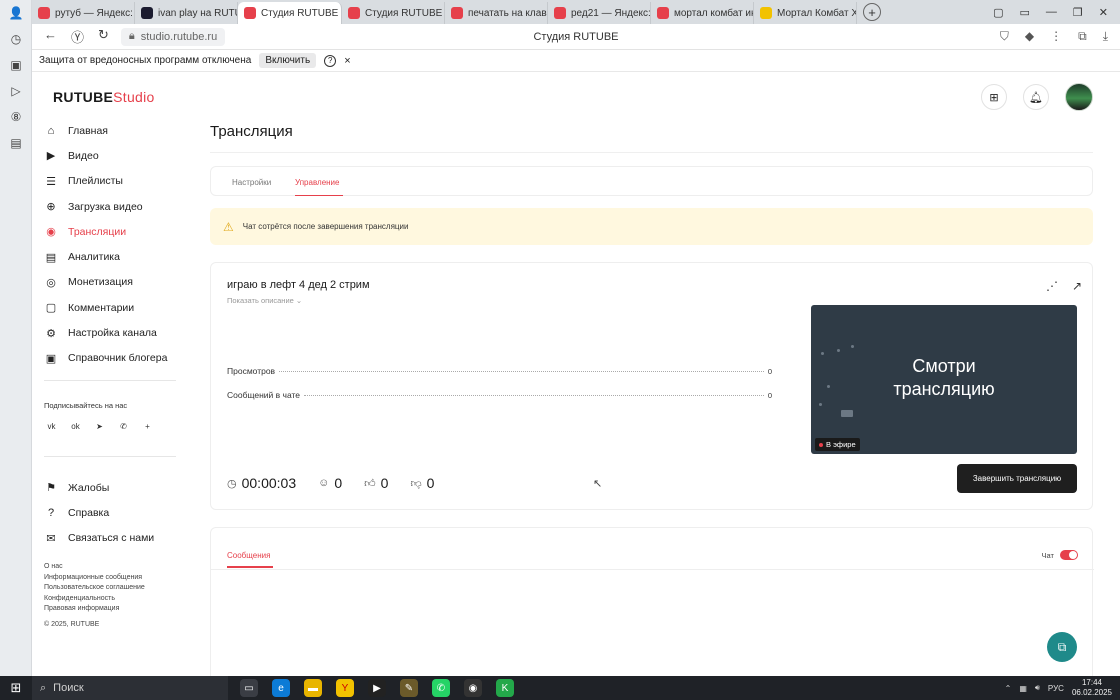  I want to click on network-icon: ▦, so click(1023, 688).